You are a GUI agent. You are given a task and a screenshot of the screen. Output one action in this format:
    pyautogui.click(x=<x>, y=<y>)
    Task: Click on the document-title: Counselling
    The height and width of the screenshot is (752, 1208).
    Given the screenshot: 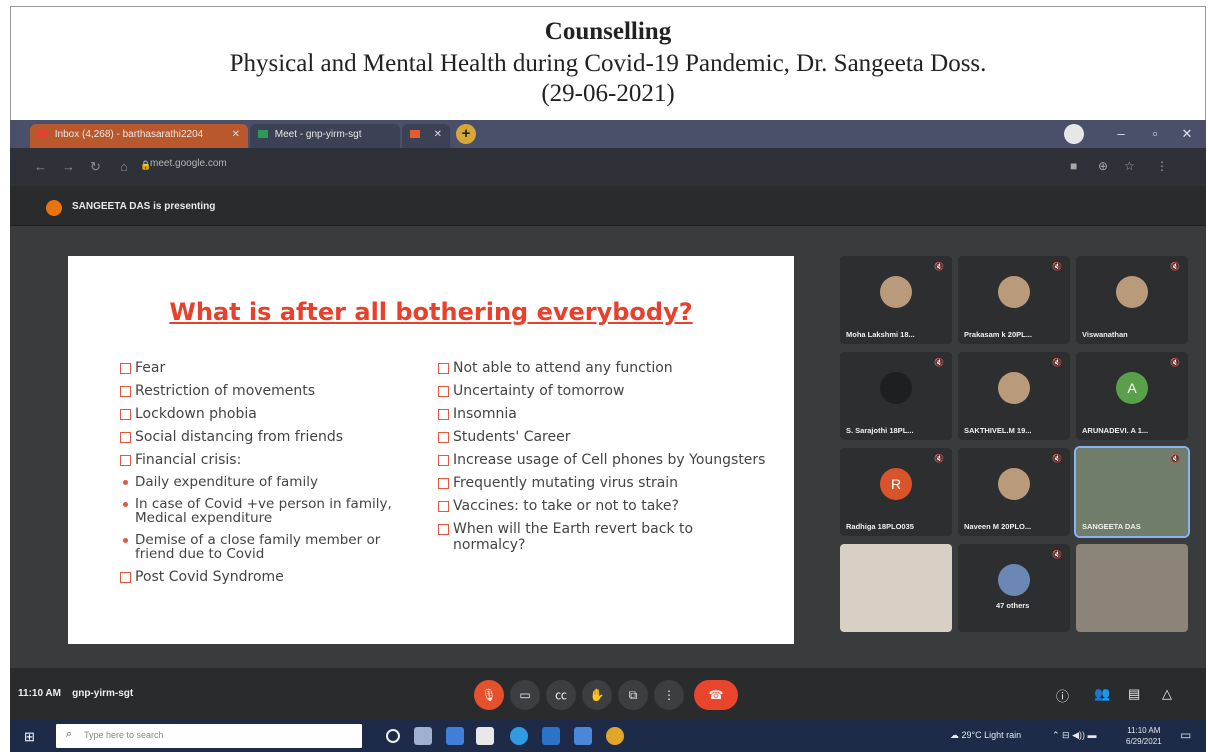 What is the action you would take?
    pyautogui.click(x=608, y=31)
    